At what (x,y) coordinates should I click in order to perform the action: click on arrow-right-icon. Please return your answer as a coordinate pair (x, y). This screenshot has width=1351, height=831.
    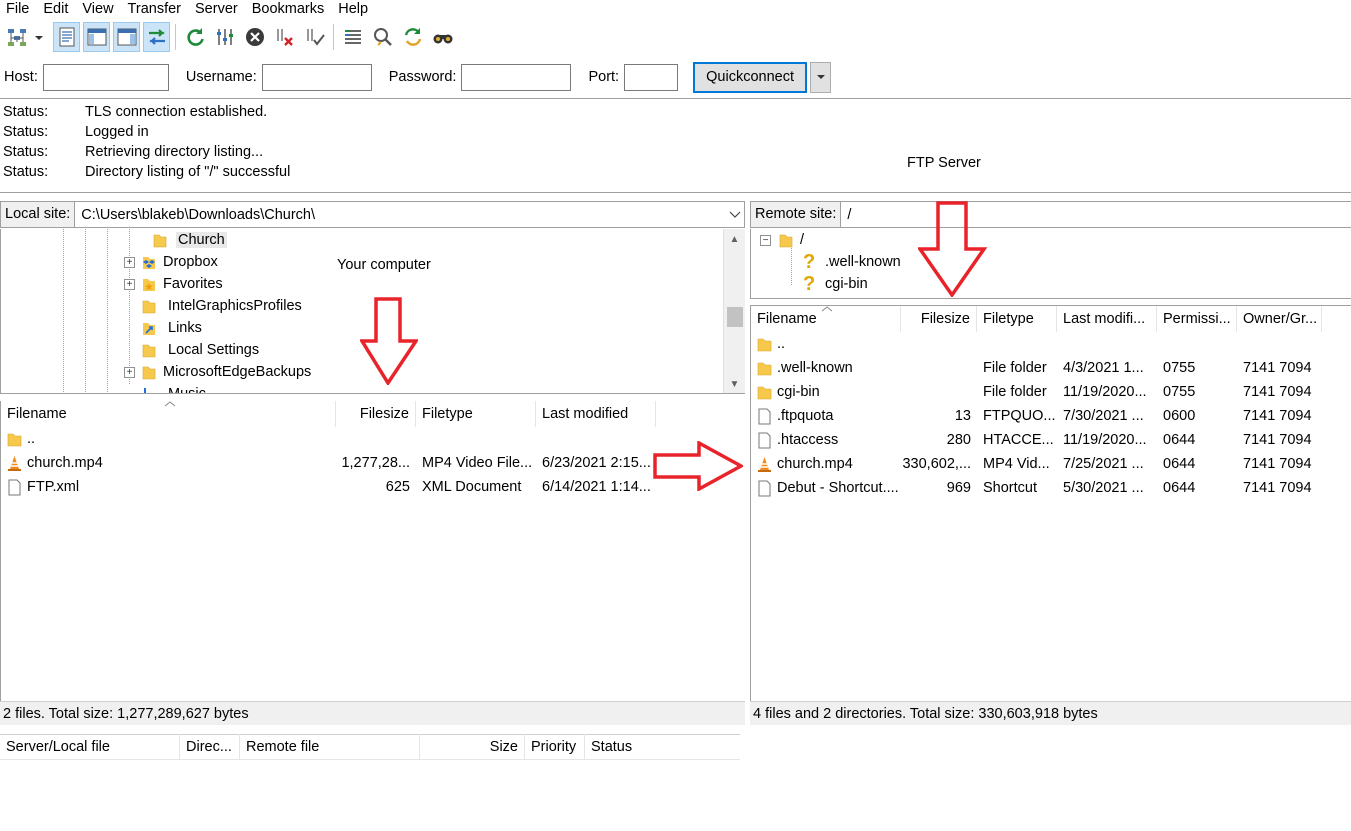
    Looking at the image, I should click on (698, 466).